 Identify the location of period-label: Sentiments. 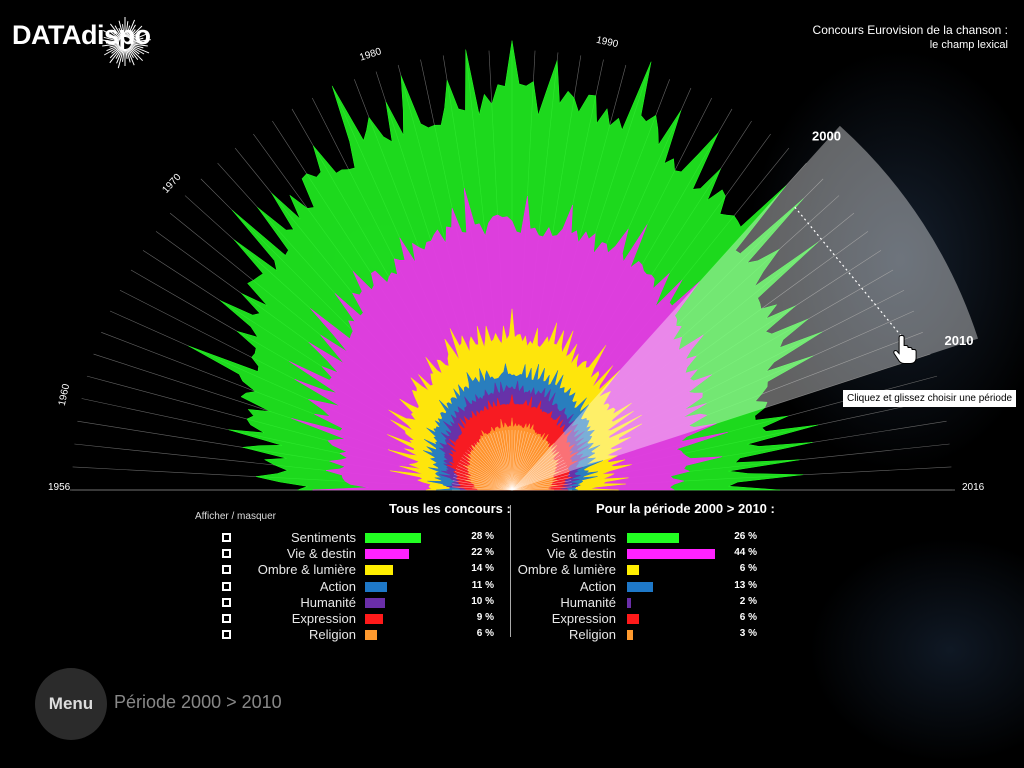
(583, 537).